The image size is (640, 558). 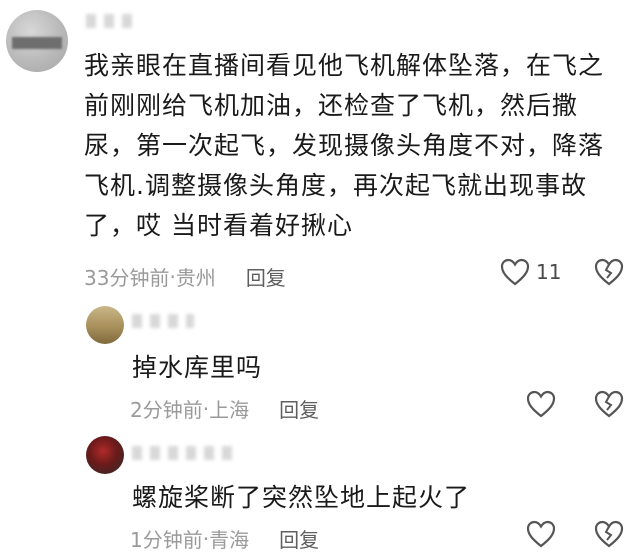 I want to click on username-redacted, so click(x=110, y=21).